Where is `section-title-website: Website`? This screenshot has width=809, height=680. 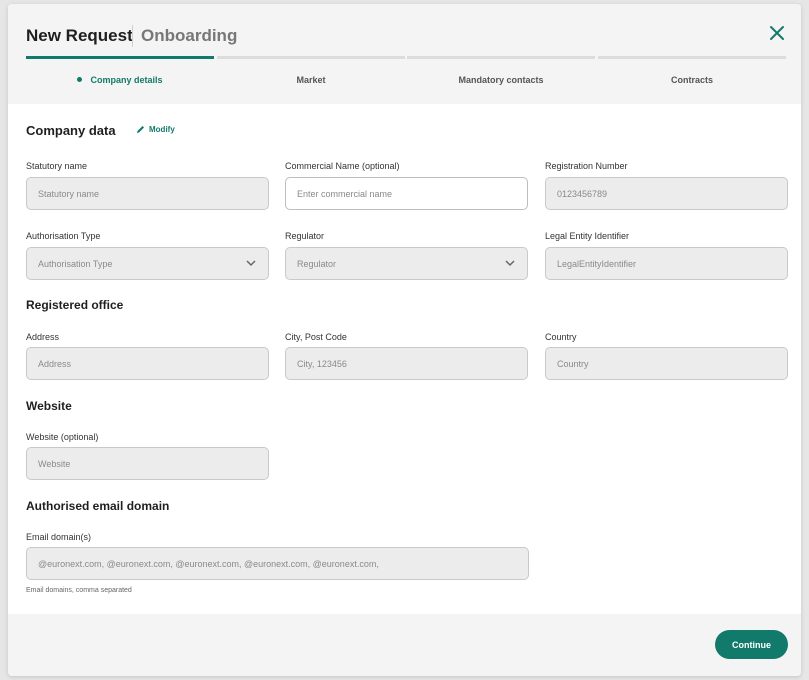
section-title-website: Website is located at coordinates (49, 406).